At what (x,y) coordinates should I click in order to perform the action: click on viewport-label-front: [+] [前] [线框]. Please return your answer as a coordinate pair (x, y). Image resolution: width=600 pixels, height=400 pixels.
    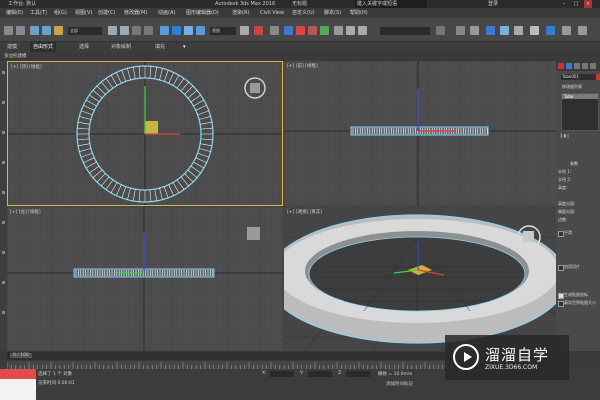
    Looking at the image, I should click on (302, 66).